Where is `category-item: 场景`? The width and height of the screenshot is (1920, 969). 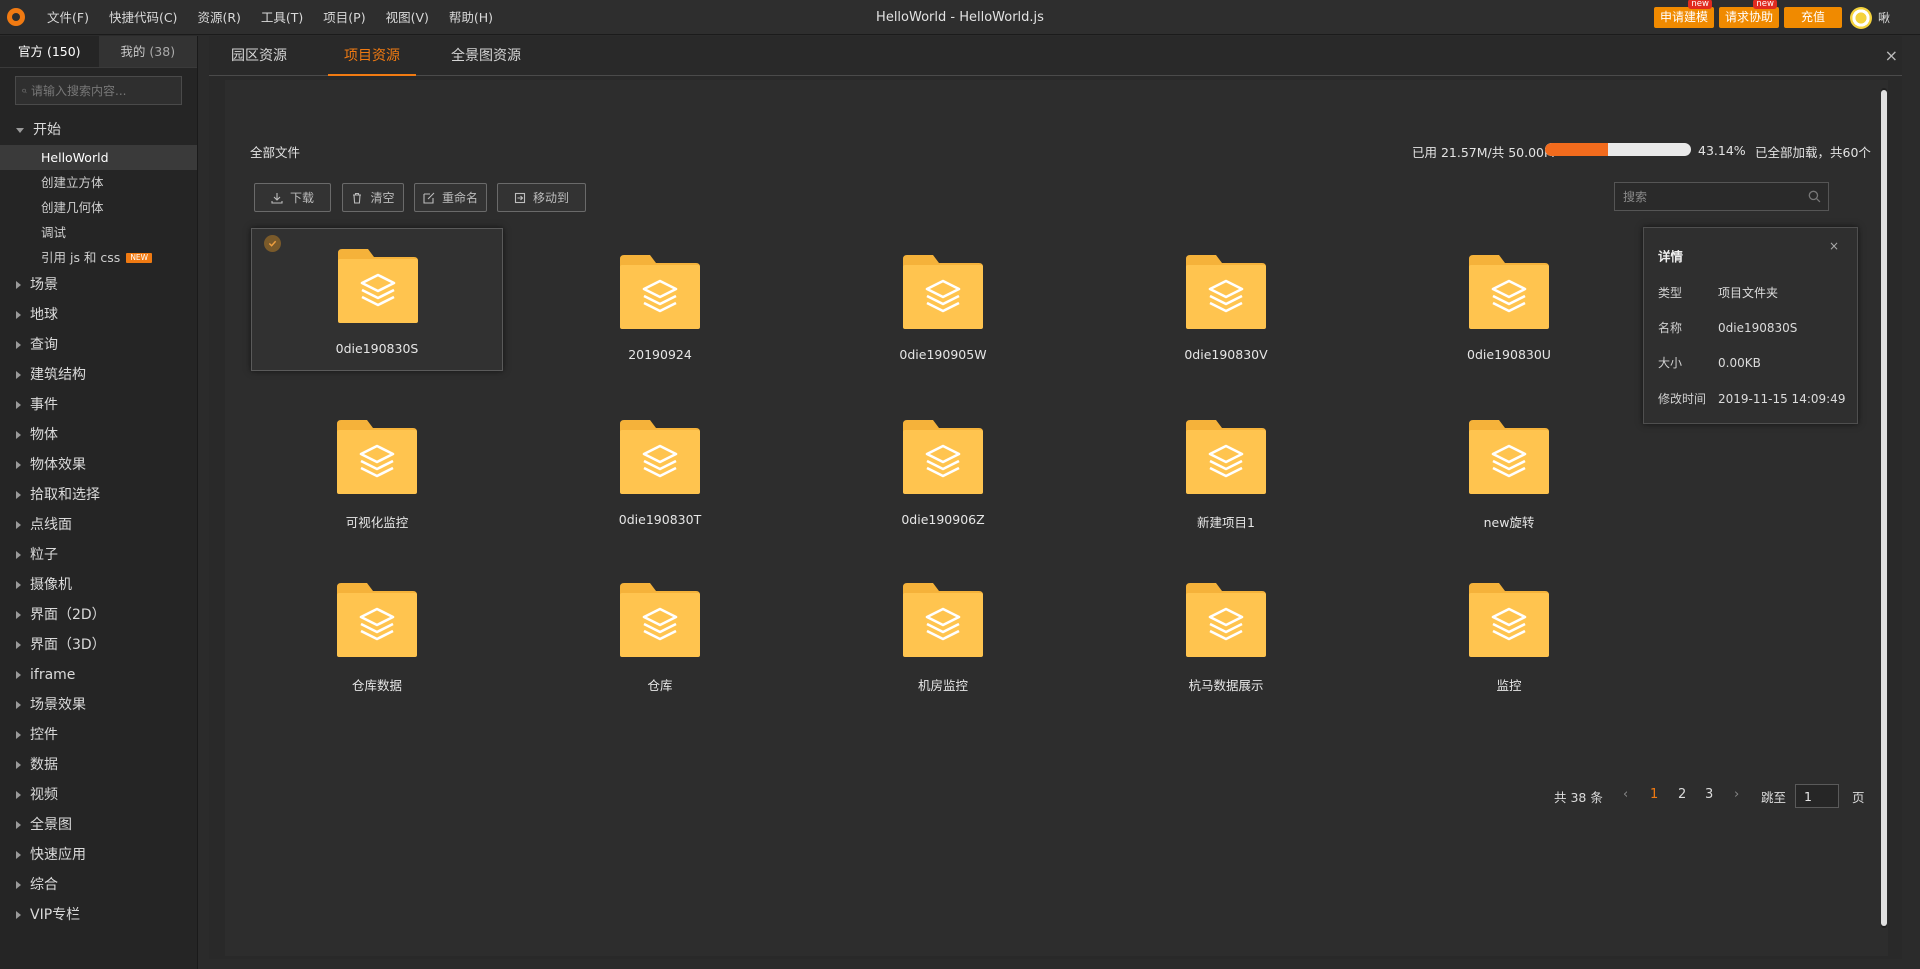
category-item: 场景 is located at coordinates (98, 285).